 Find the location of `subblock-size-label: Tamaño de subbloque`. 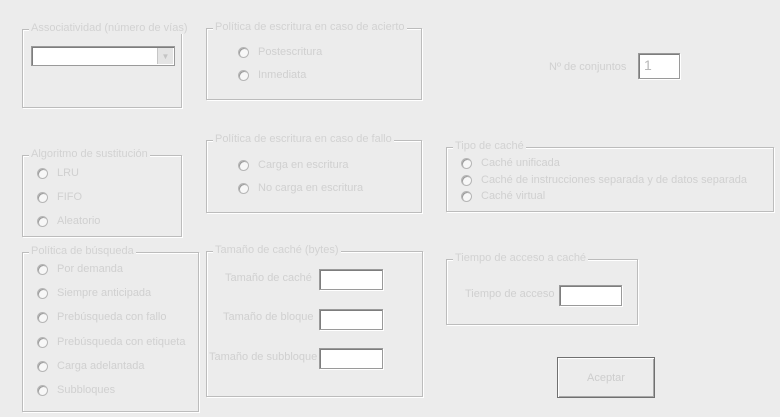

subblock-size-label: Tamaño de subbloque is located at coordinates (263, 357).